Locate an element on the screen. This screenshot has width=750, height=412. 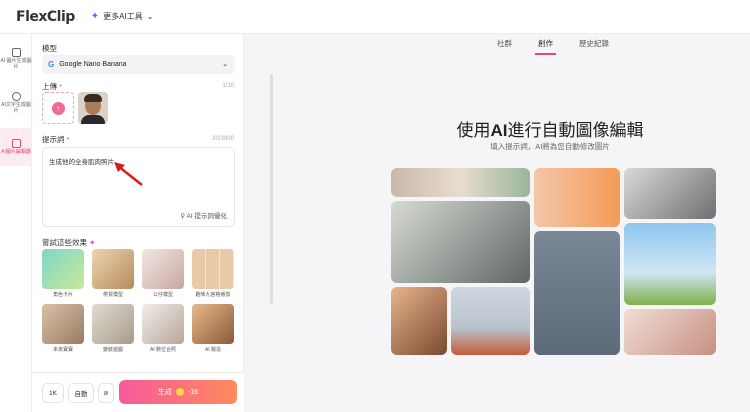
hero-subtitle: 填入提示詞，AI將為您自動修改圖片 is located at coordinates (550, 146).